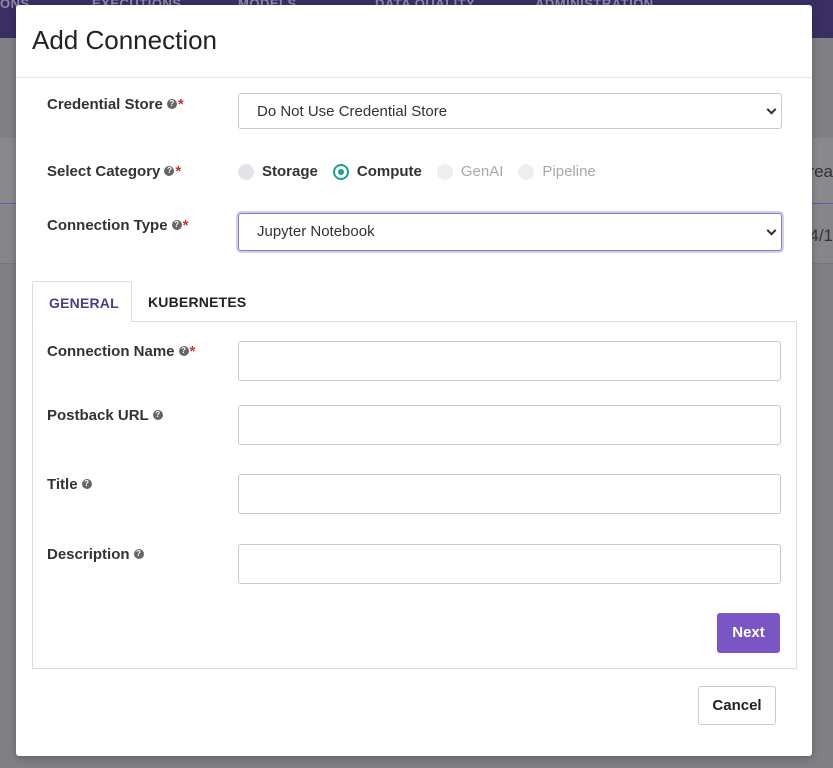 The height and width of the screenshot is (768, 833). I want to click on connection-name-input, so click(509, 361).